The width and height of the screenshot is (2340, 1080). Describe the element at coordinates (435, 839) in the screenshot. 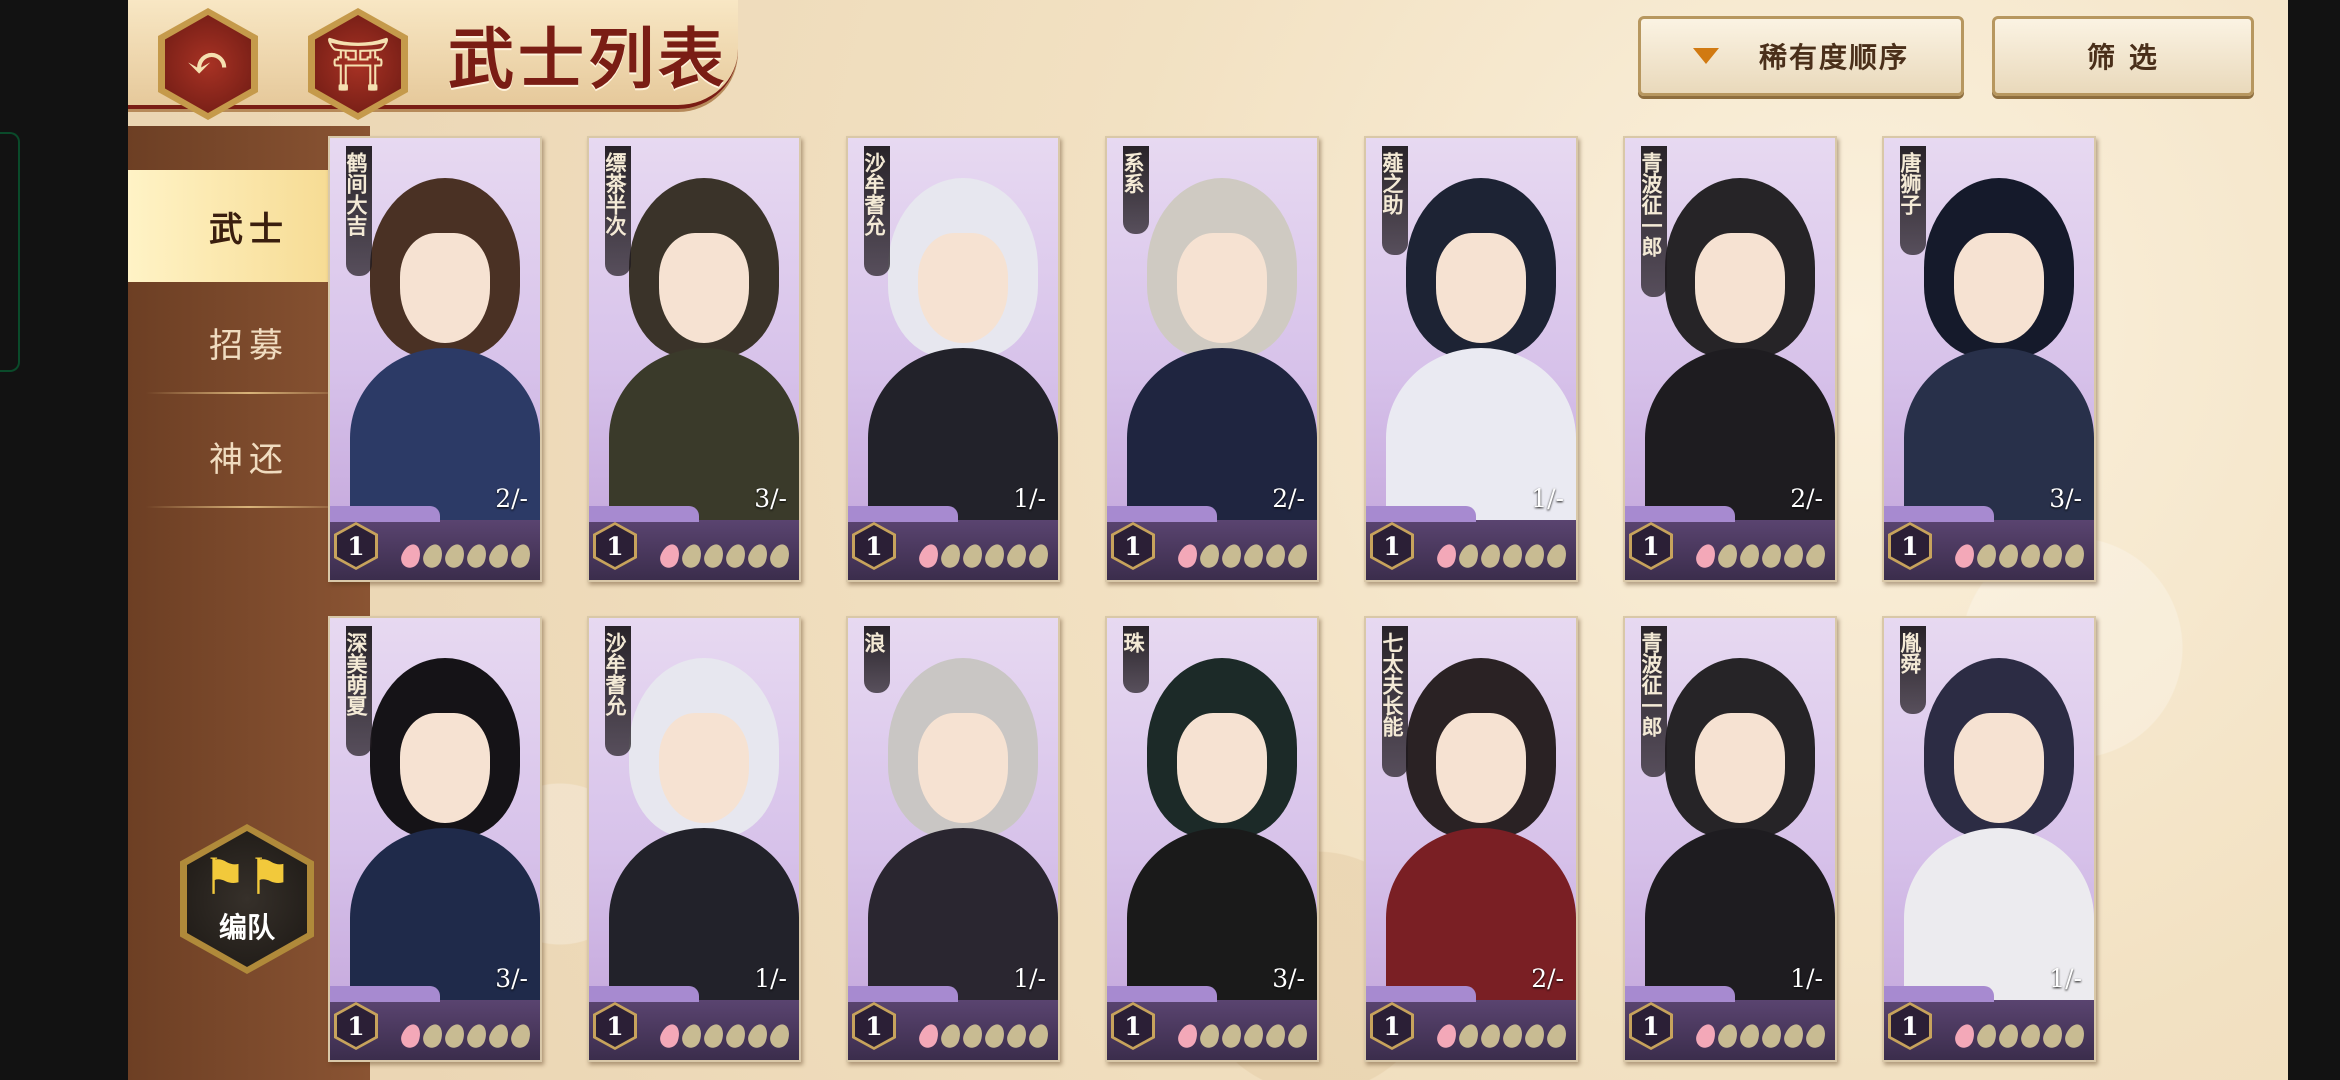

I see `character-card: 深美萌夏 3/- 1` at that location.